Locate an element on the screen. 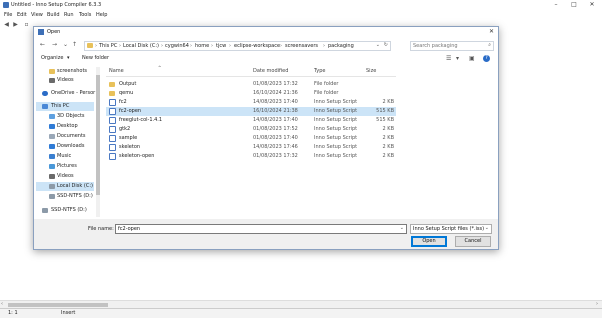  menu-build: Build is located at coordinates (53, 15).